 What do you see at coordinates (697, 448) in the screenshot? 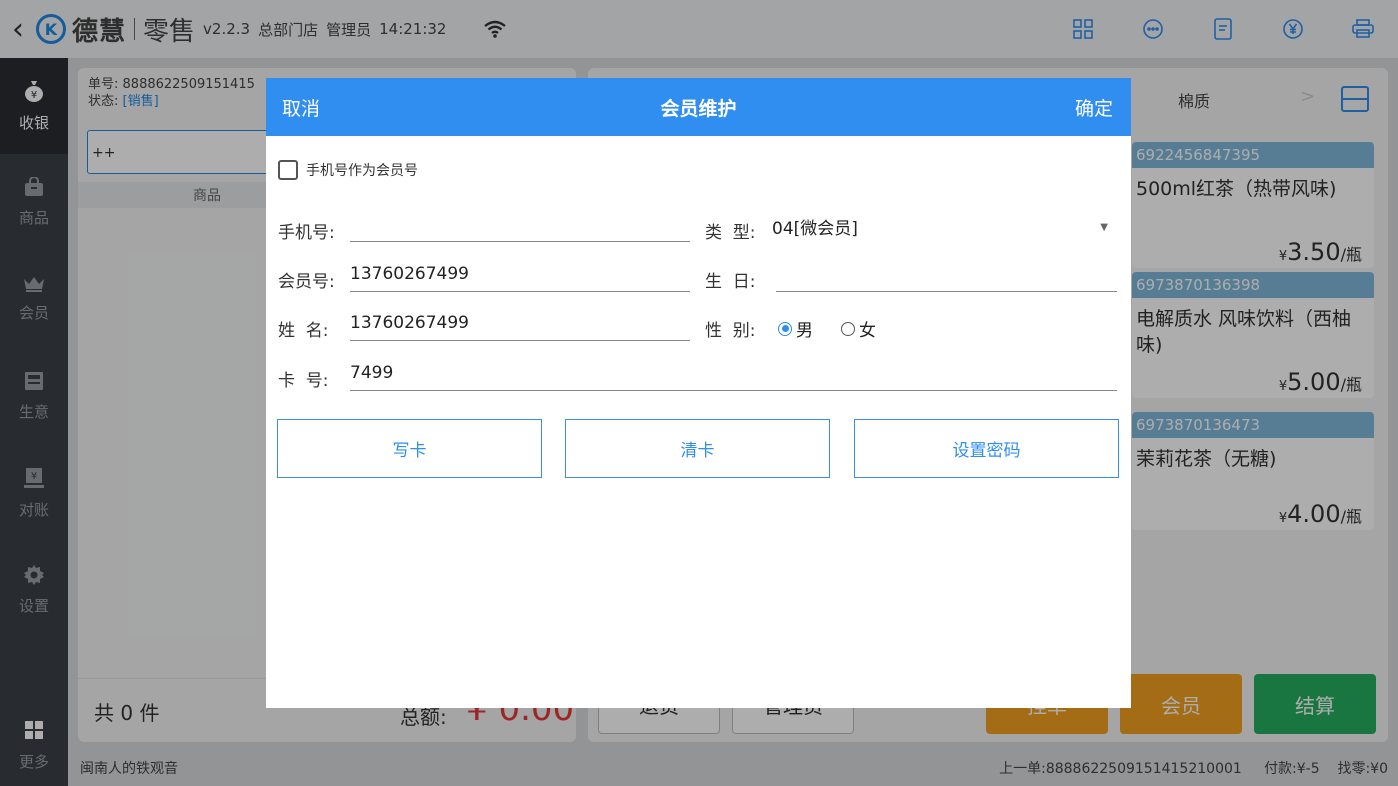
I see `clear-card-button: 清卡` at bounding box center [697, 448].